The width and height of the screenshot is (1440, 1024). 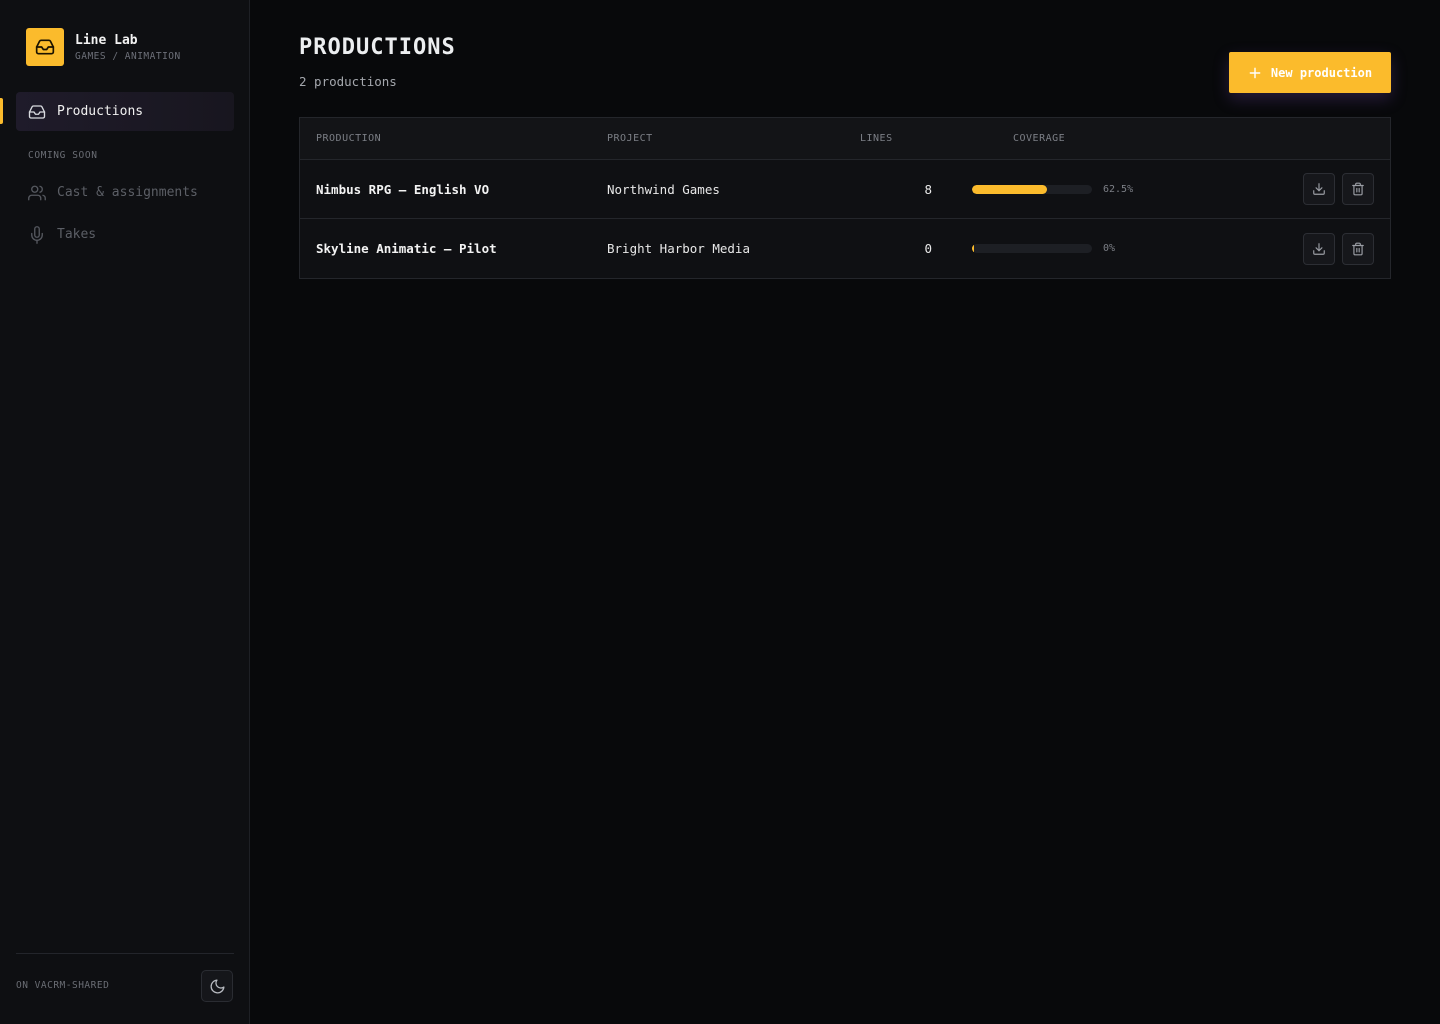 What do you see at coordinates (453, 189) in the screenshot?
I see `production-name: Nimbus RPG — English VO` at bounding box center [453, 189].